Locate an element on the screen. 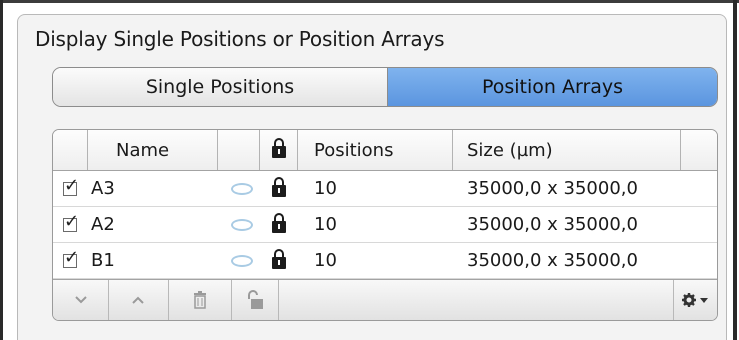  unlock-button is located at coordinates (255, 300).